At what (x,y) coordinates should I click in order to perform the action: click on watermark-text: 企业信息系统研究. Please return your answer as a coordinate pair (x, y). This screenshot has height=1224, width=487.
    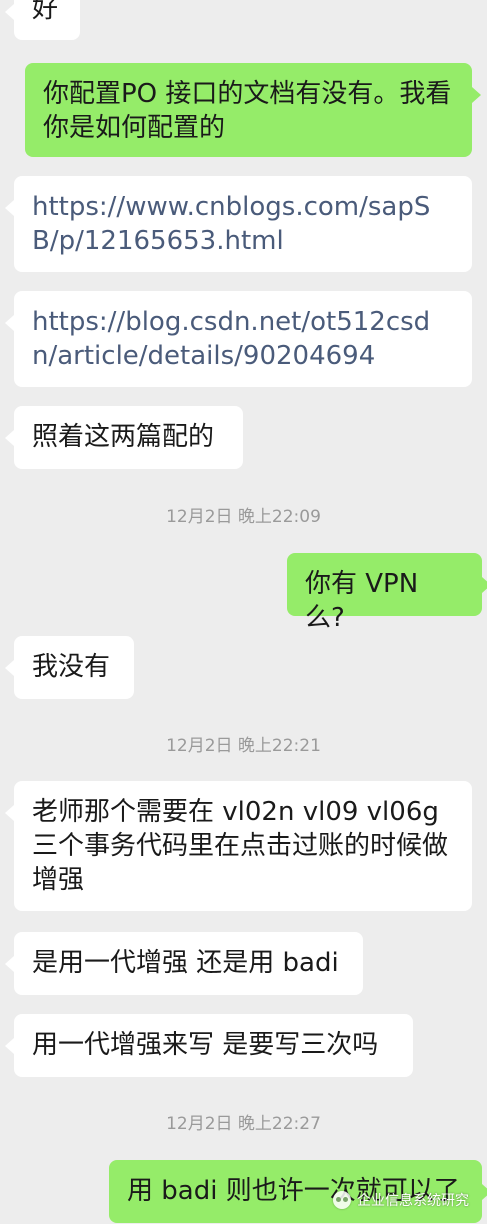
    Looking at the image, I should click on (413, 1201).